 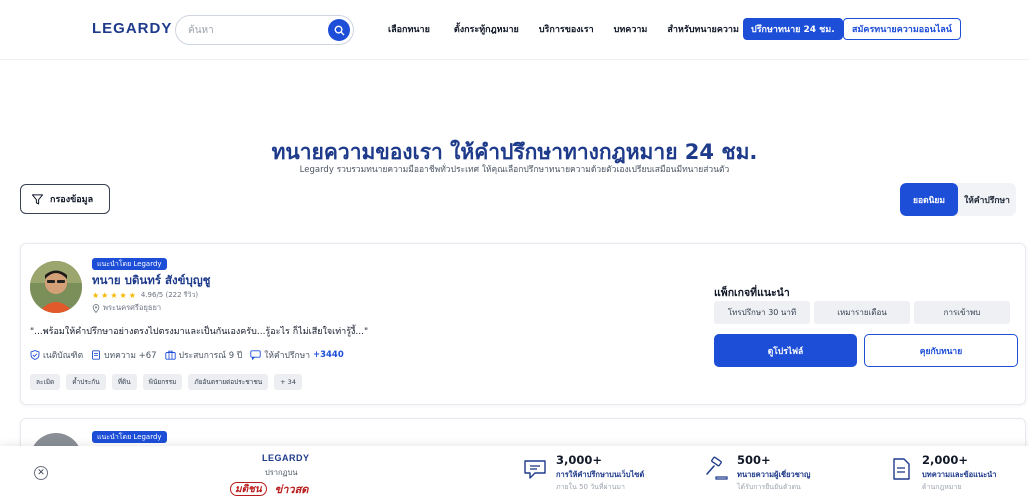 What do you see at coordinates (151, 281) in the screenshot?
I see `lawyer-name: ทนาย บดินทร์ สังข์บุญชู` at bounding box center [151, 281].